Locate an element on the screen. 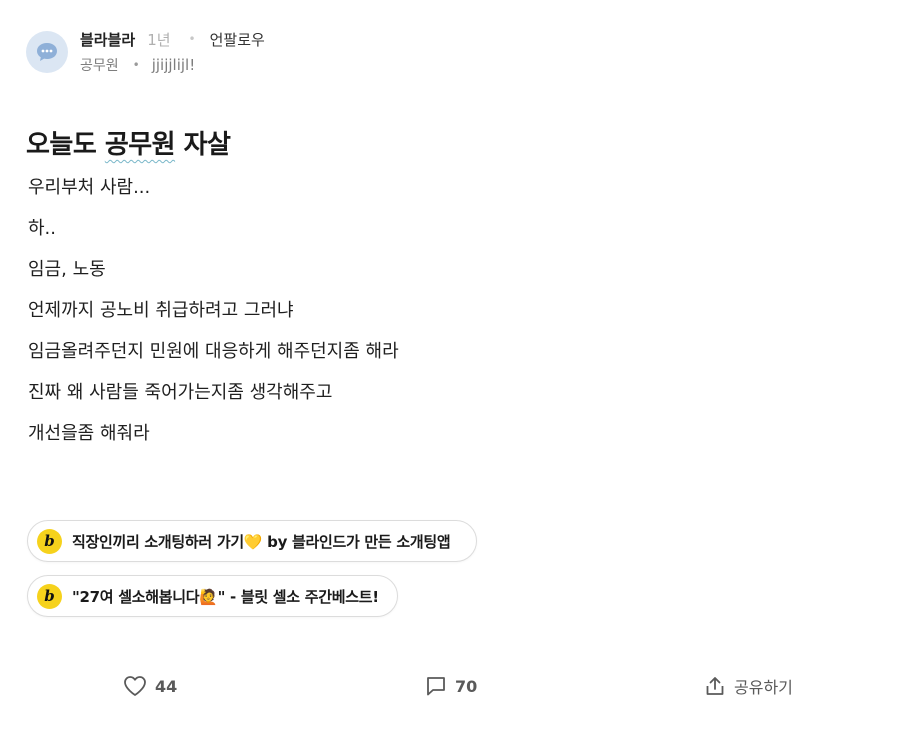 Image resolution: width=900 pixels, height=730 pixels. post-meta-top: 블라블라 1년 • 언팔로우 is located at coordinates (172, 39).